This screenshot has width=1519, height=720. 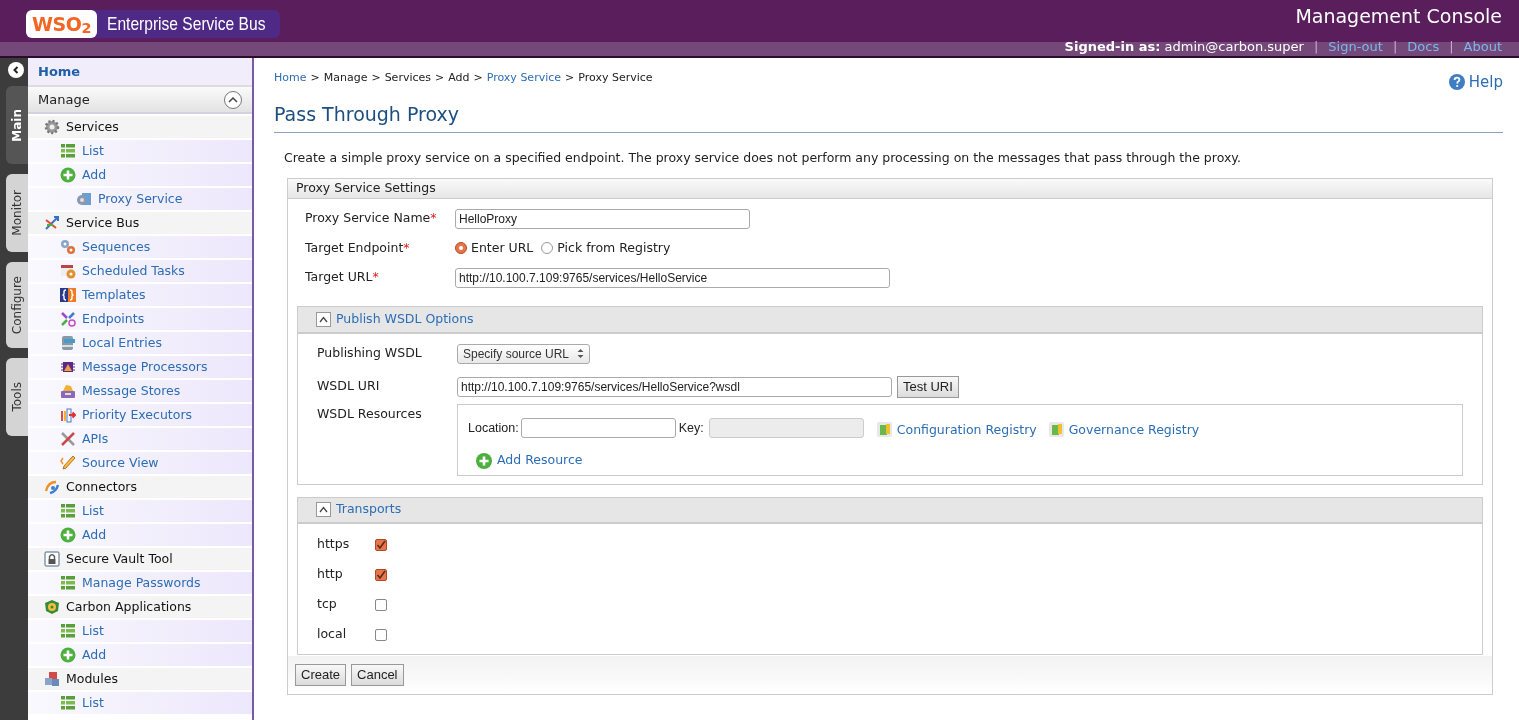 What do you see at coordinates (140, 247) in the screenshot?
I see `menu-item: Sequences` at bounding box center [140, 247].